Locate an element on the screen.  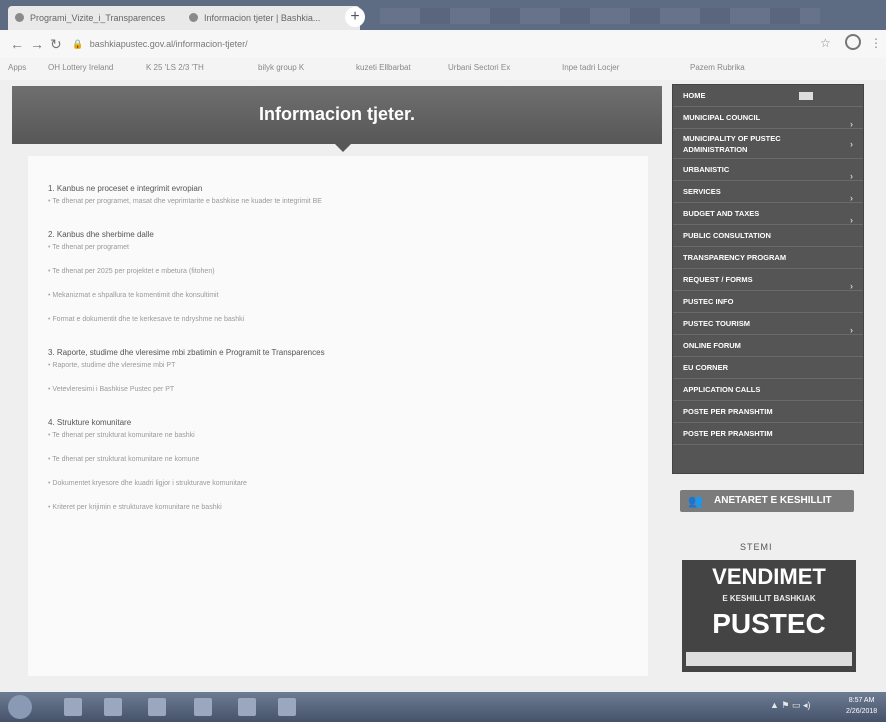
menu-item-tourism: PUSTEC TOURISM › is located at coordinates (768, 324).